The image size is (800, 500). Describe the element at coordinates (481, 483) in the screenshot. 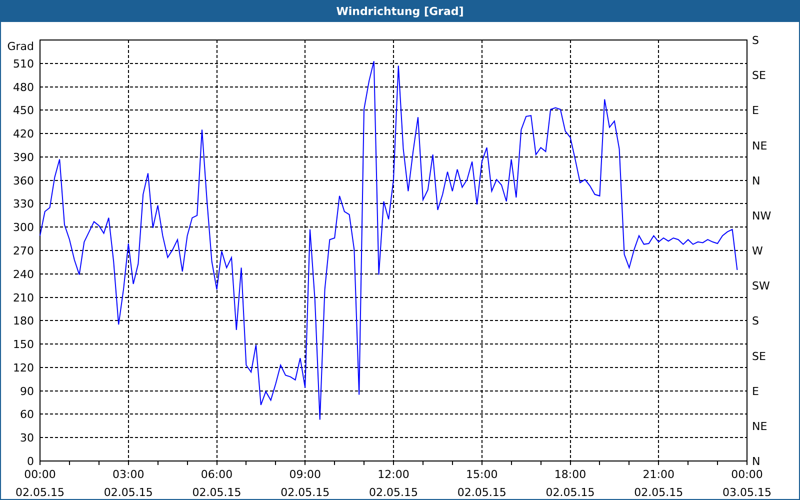

I see `x-tick-label: 15:00 02.05.15` at that location.